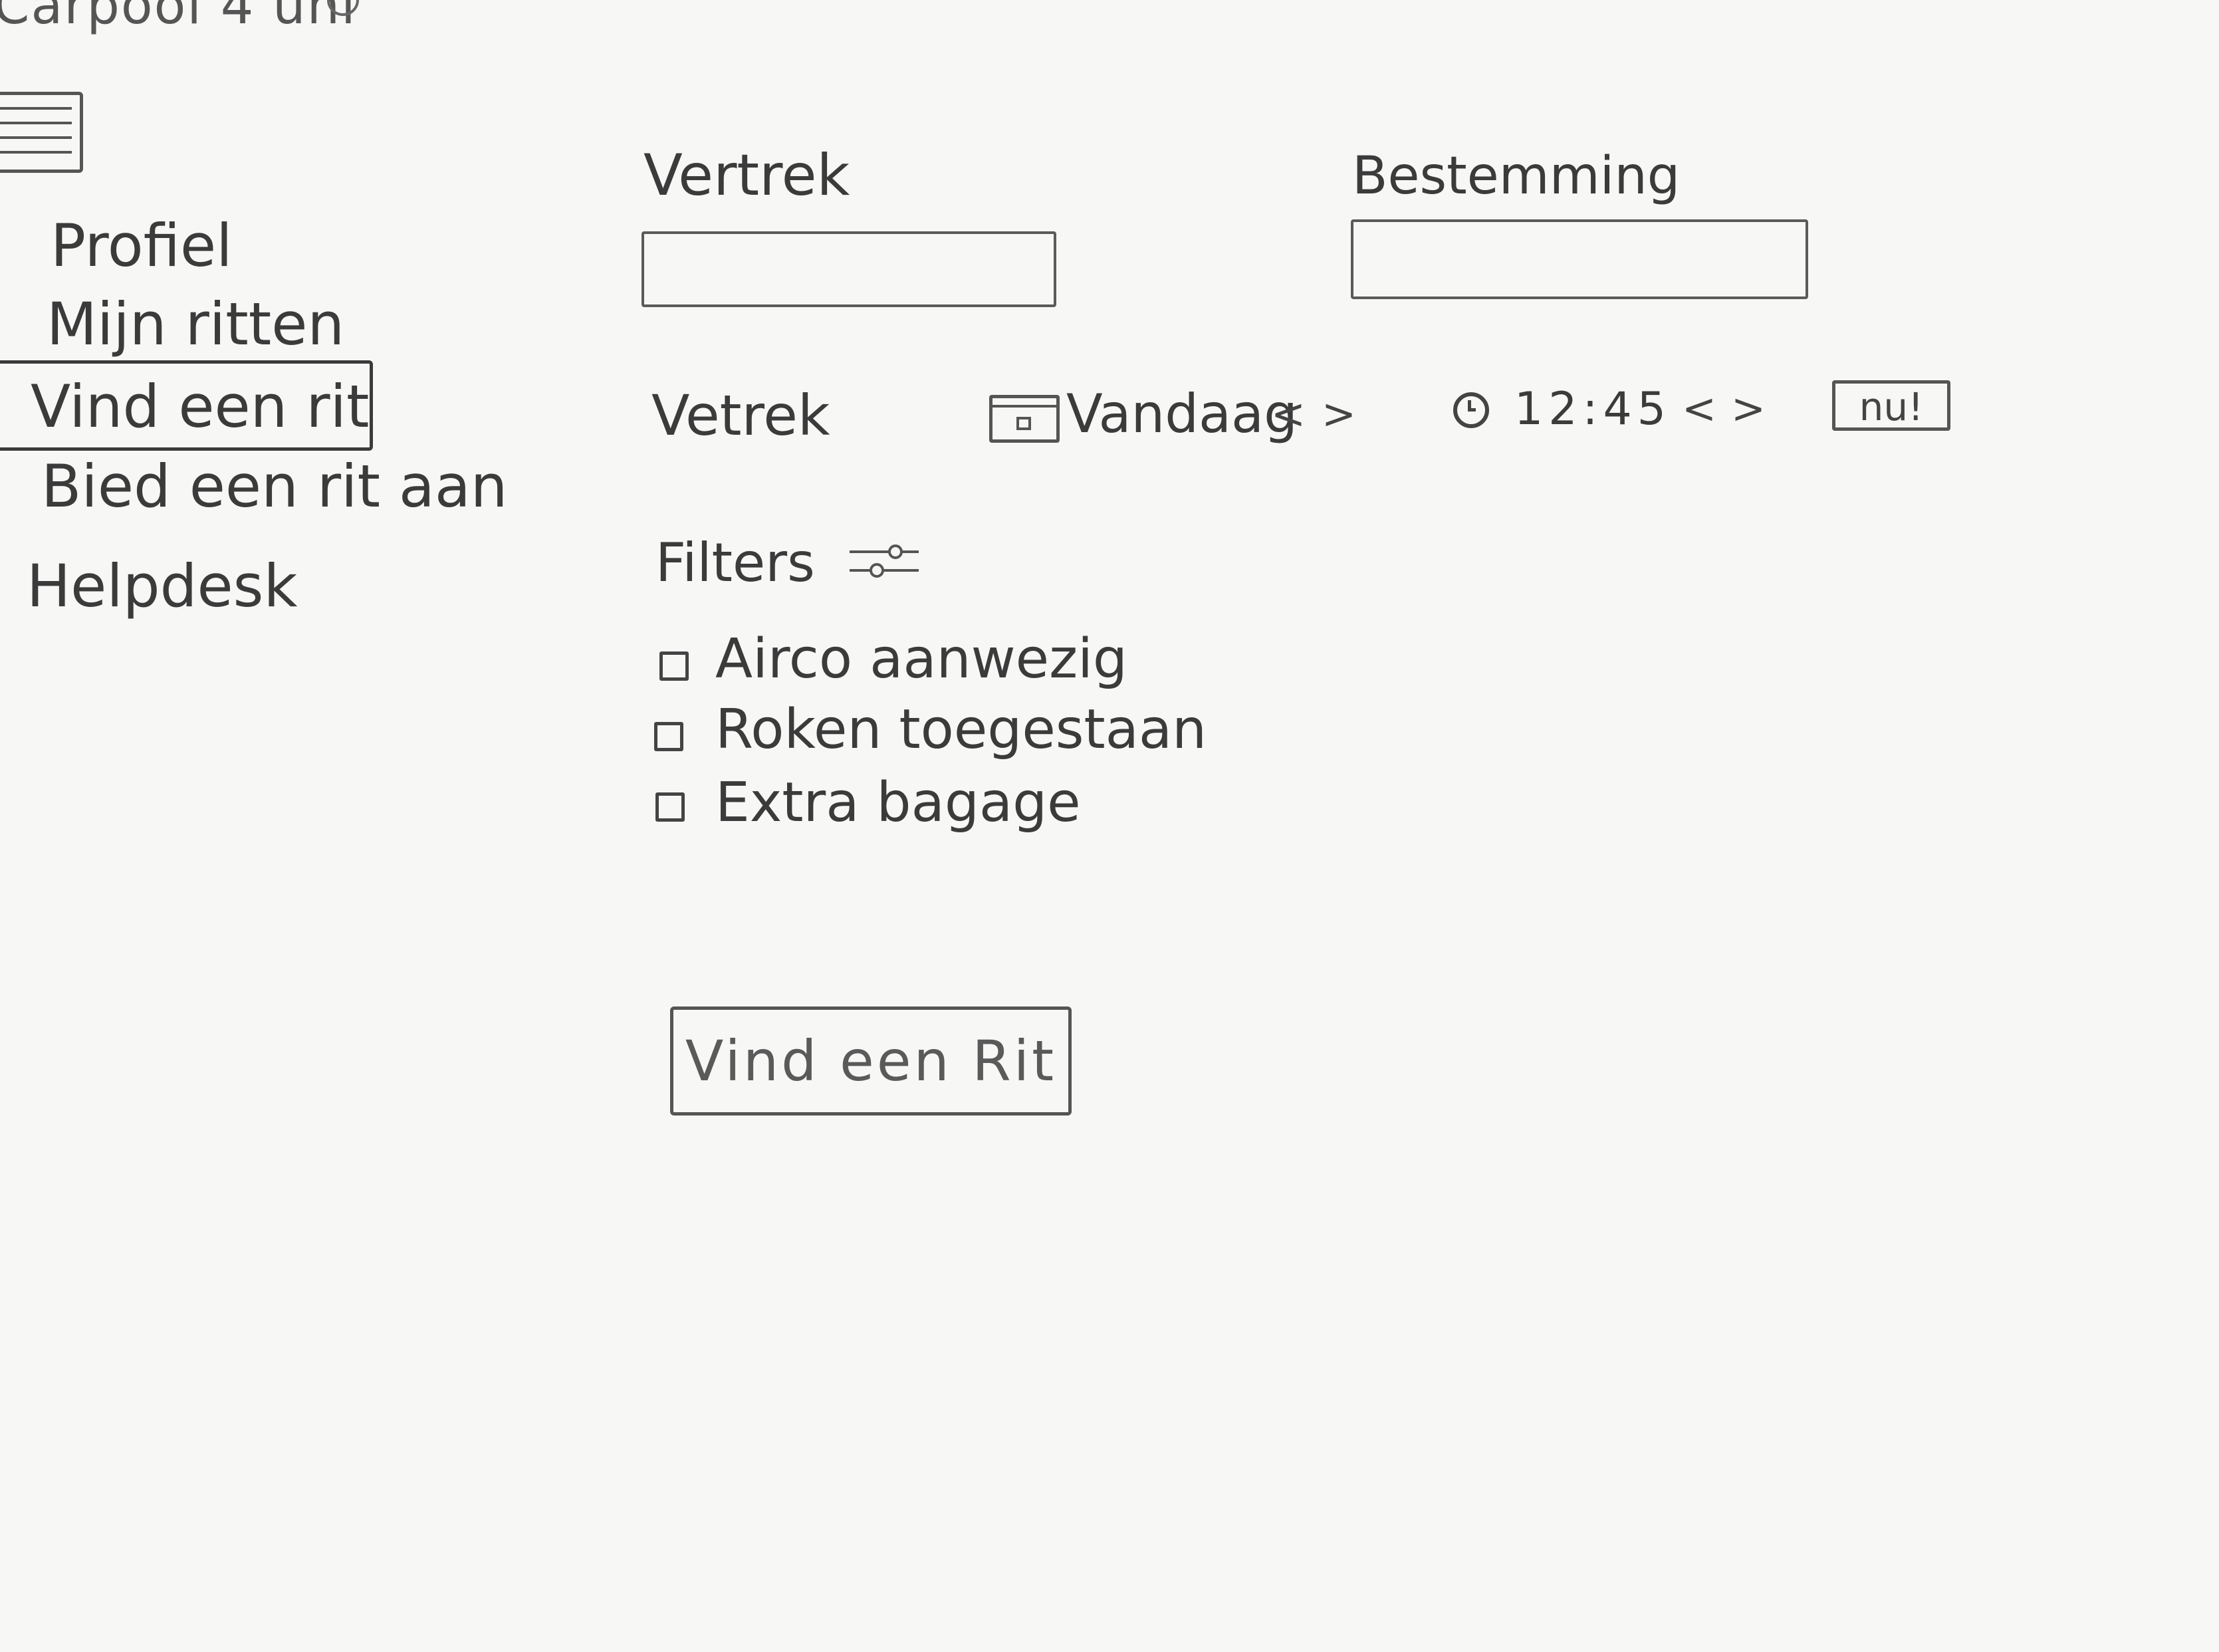  I want to click on airco-option-label: Airco aanwezig, so click(921, 659).